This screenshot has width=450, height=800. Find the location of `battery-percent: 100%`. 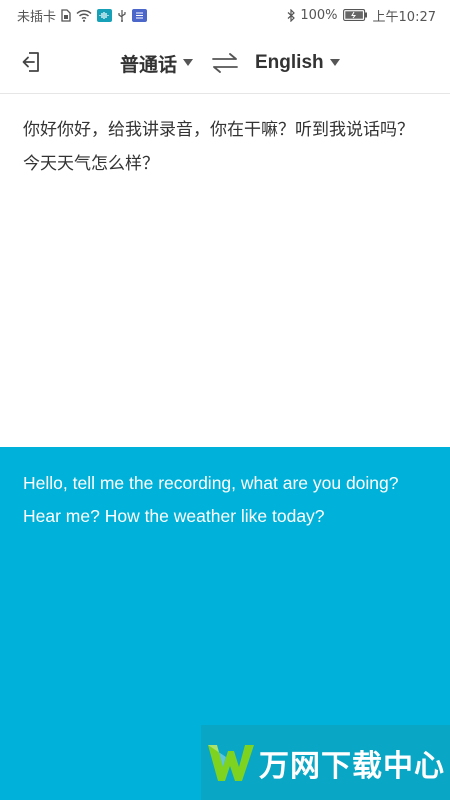

battery-percent: 100% is located at coordinates (319, 15).